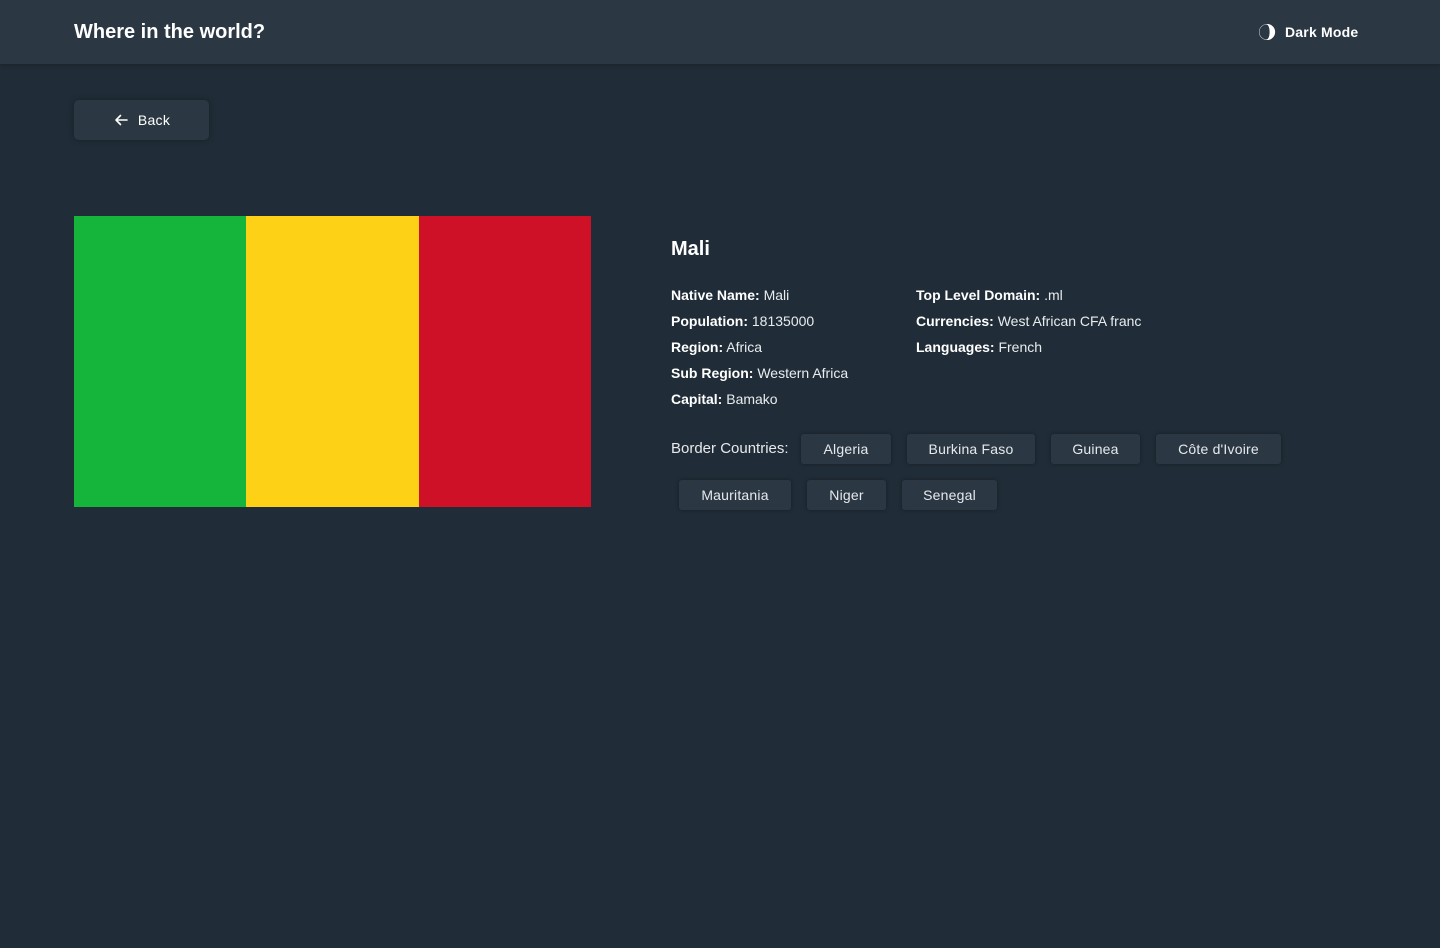 The height and width of the screenshot is (948, 1440). I want to click on border-country-button: Niger, so click(846, 495).